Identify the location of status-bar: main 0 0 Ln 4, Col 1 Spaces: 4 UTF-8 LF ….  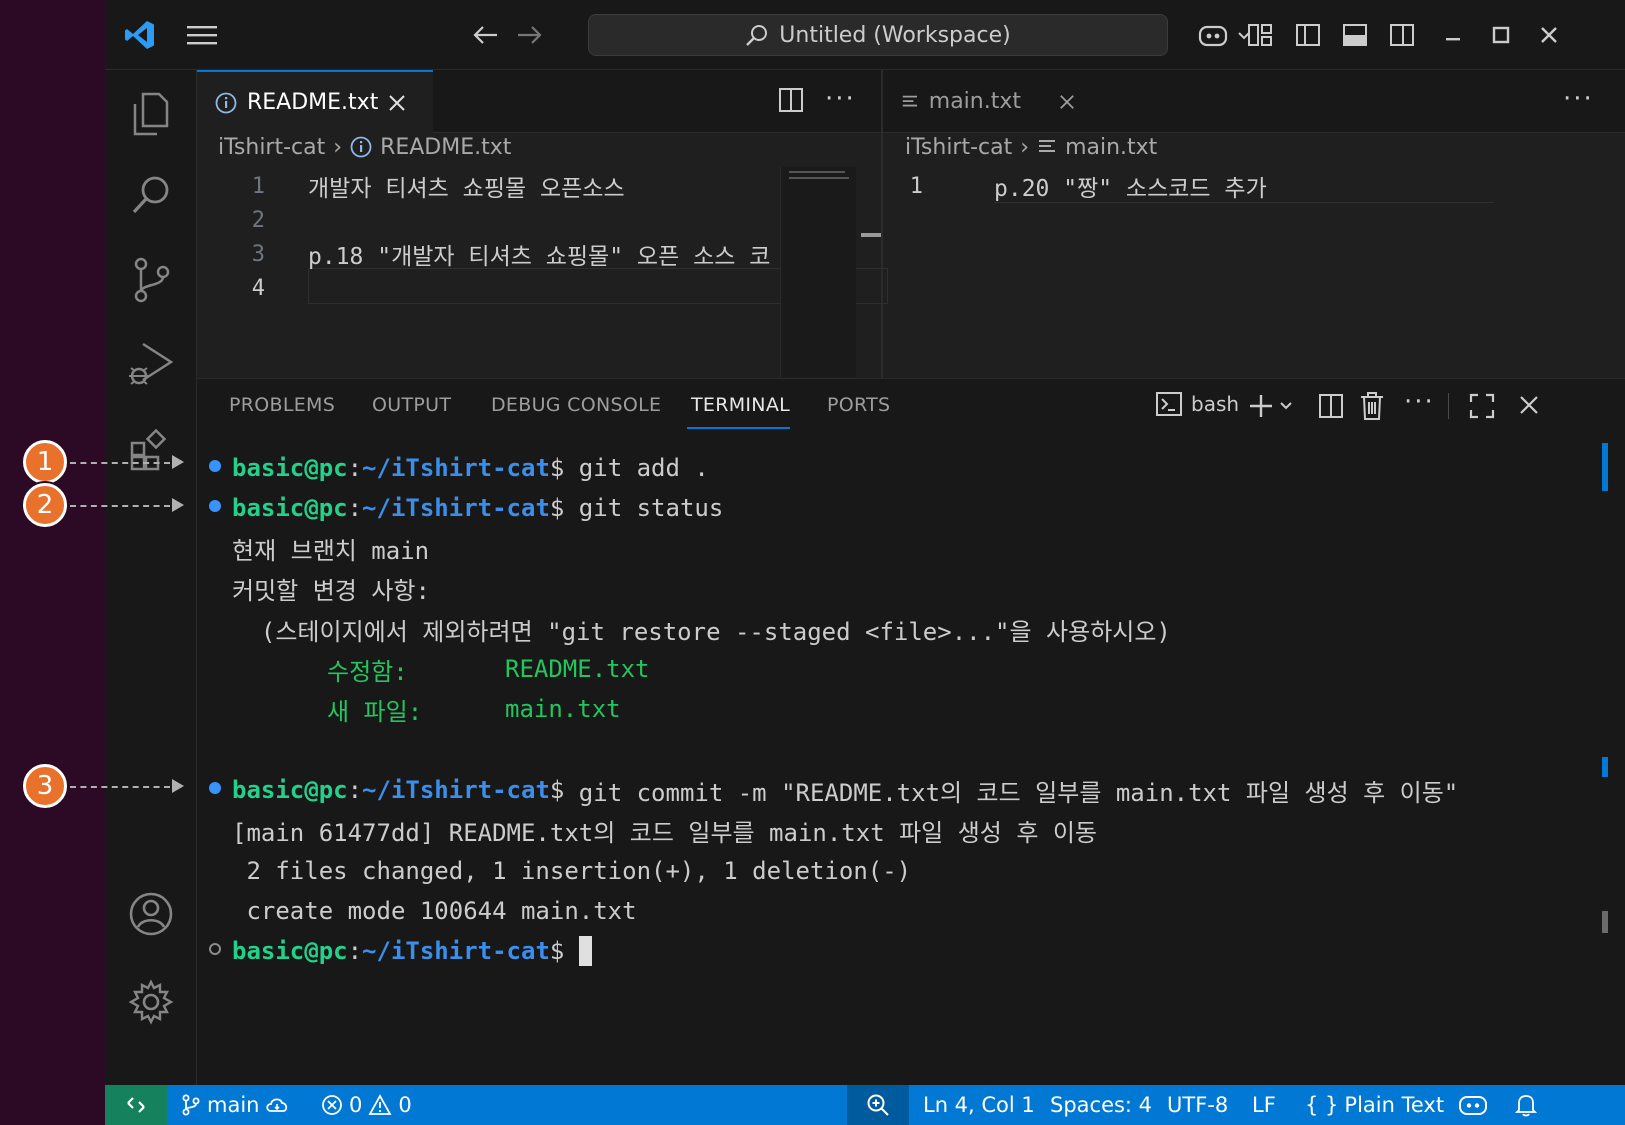
(865, 1105).